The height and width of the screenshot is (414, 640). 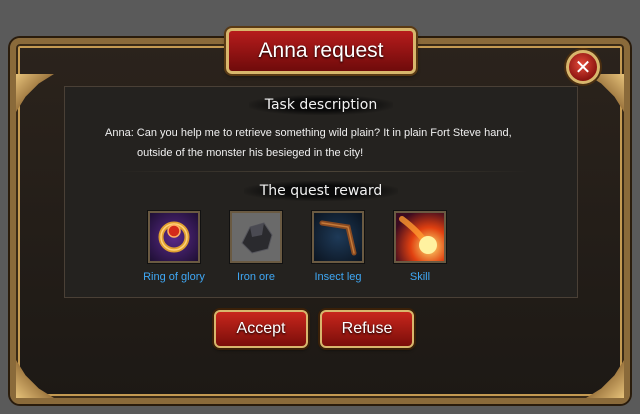 What do you see at coordinates (256, 277) in the screenshot?
I see `reward-name: Iron ore` at bounding box center [256, 277].